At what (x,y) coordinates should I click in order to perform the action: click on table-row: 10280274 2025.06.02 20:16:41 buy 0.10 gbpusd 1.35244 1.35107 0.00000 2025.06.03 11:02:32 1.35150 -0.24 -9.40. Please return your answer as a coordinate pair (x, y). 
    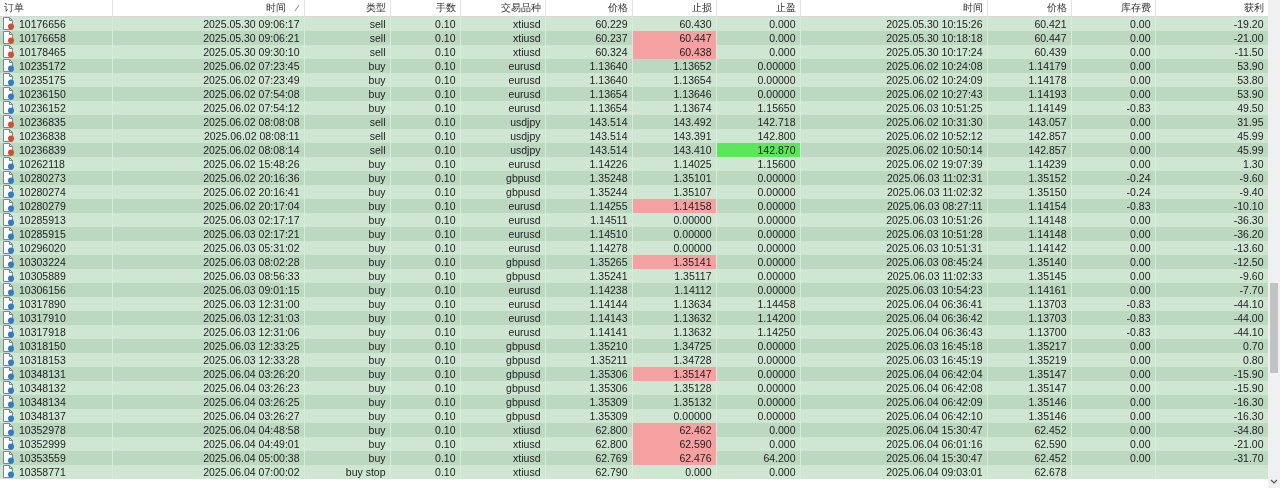
    Looking at the image, I should click on (634, 192).